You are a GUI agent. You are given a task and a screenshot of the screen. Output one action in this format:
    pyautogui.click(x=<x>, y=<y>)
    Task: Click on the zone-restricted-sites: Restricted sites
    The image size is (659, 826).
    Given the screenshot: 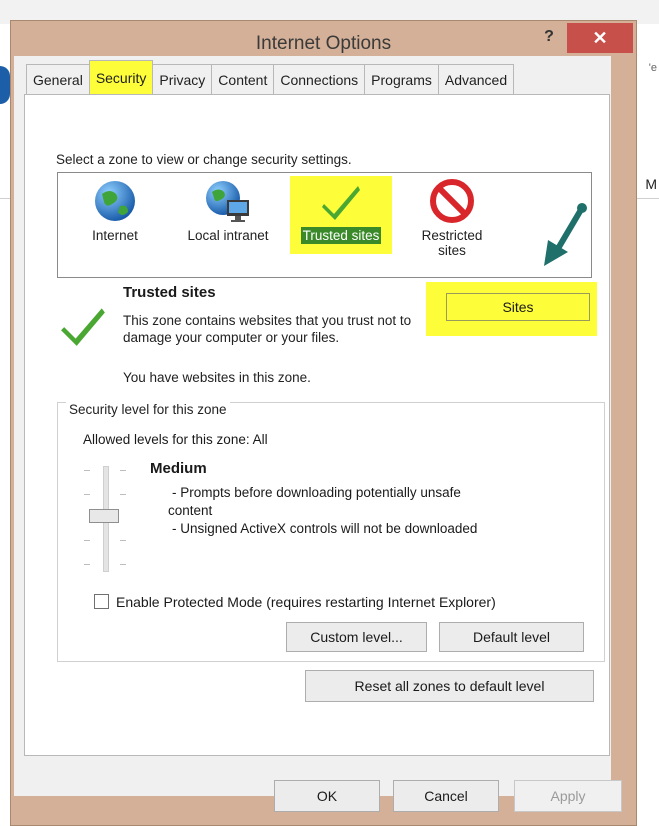 What is the action you would take?
    pyautogui.click(x=452, y=218)
    